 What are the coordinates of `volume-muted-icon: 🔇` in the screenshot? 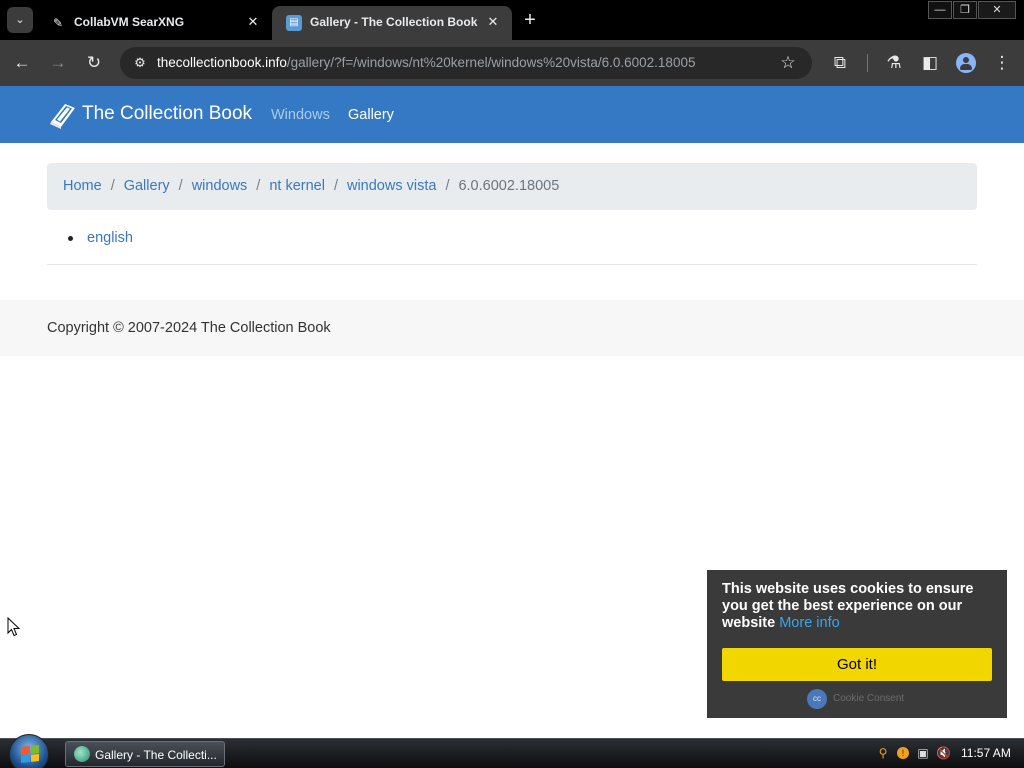 It's located at (943, 753).